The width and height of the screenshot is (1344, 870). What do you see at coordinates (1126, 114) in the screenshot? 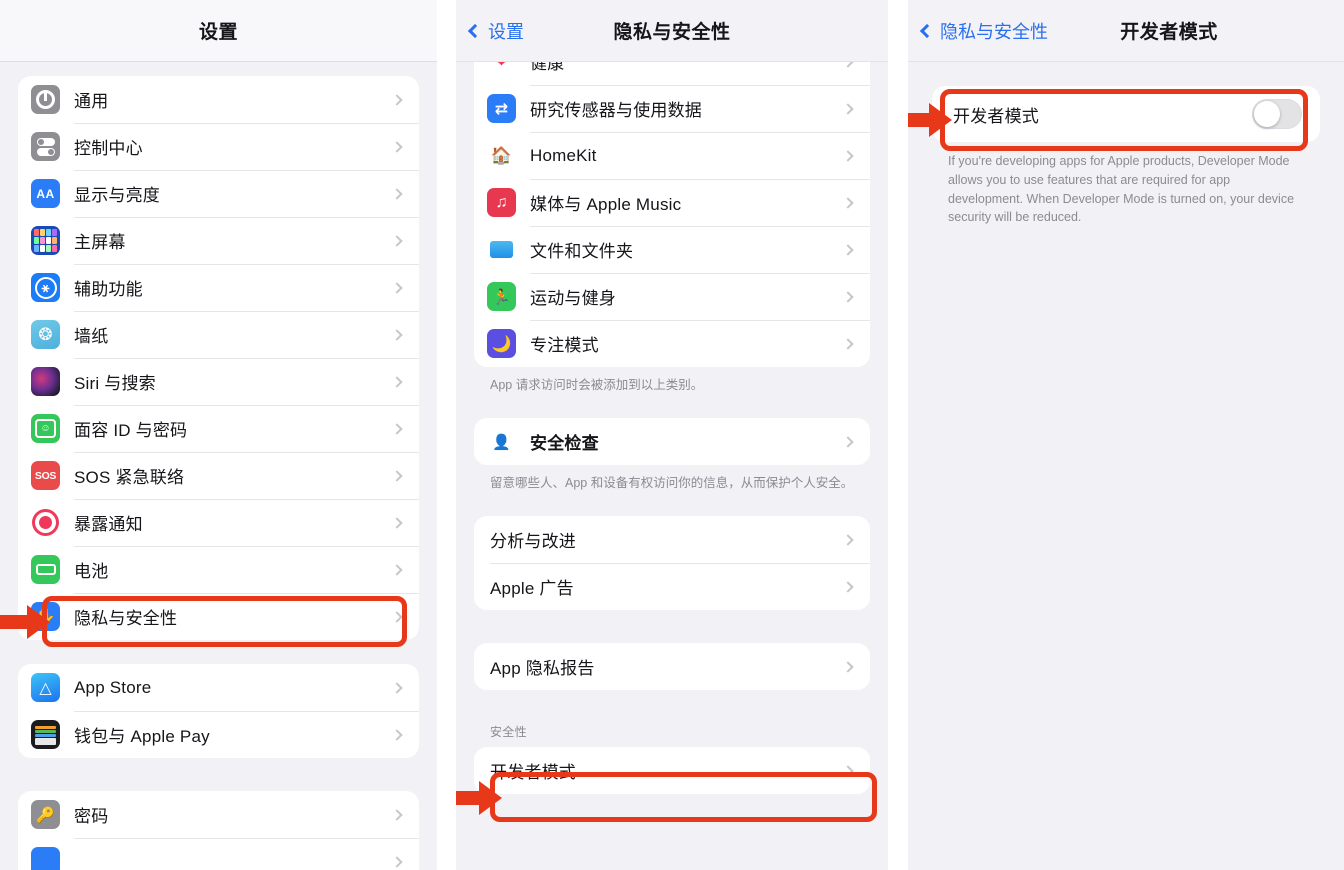
I see `devmode-toggle-row: 开发者模式` at bounding box center [1126, 114].